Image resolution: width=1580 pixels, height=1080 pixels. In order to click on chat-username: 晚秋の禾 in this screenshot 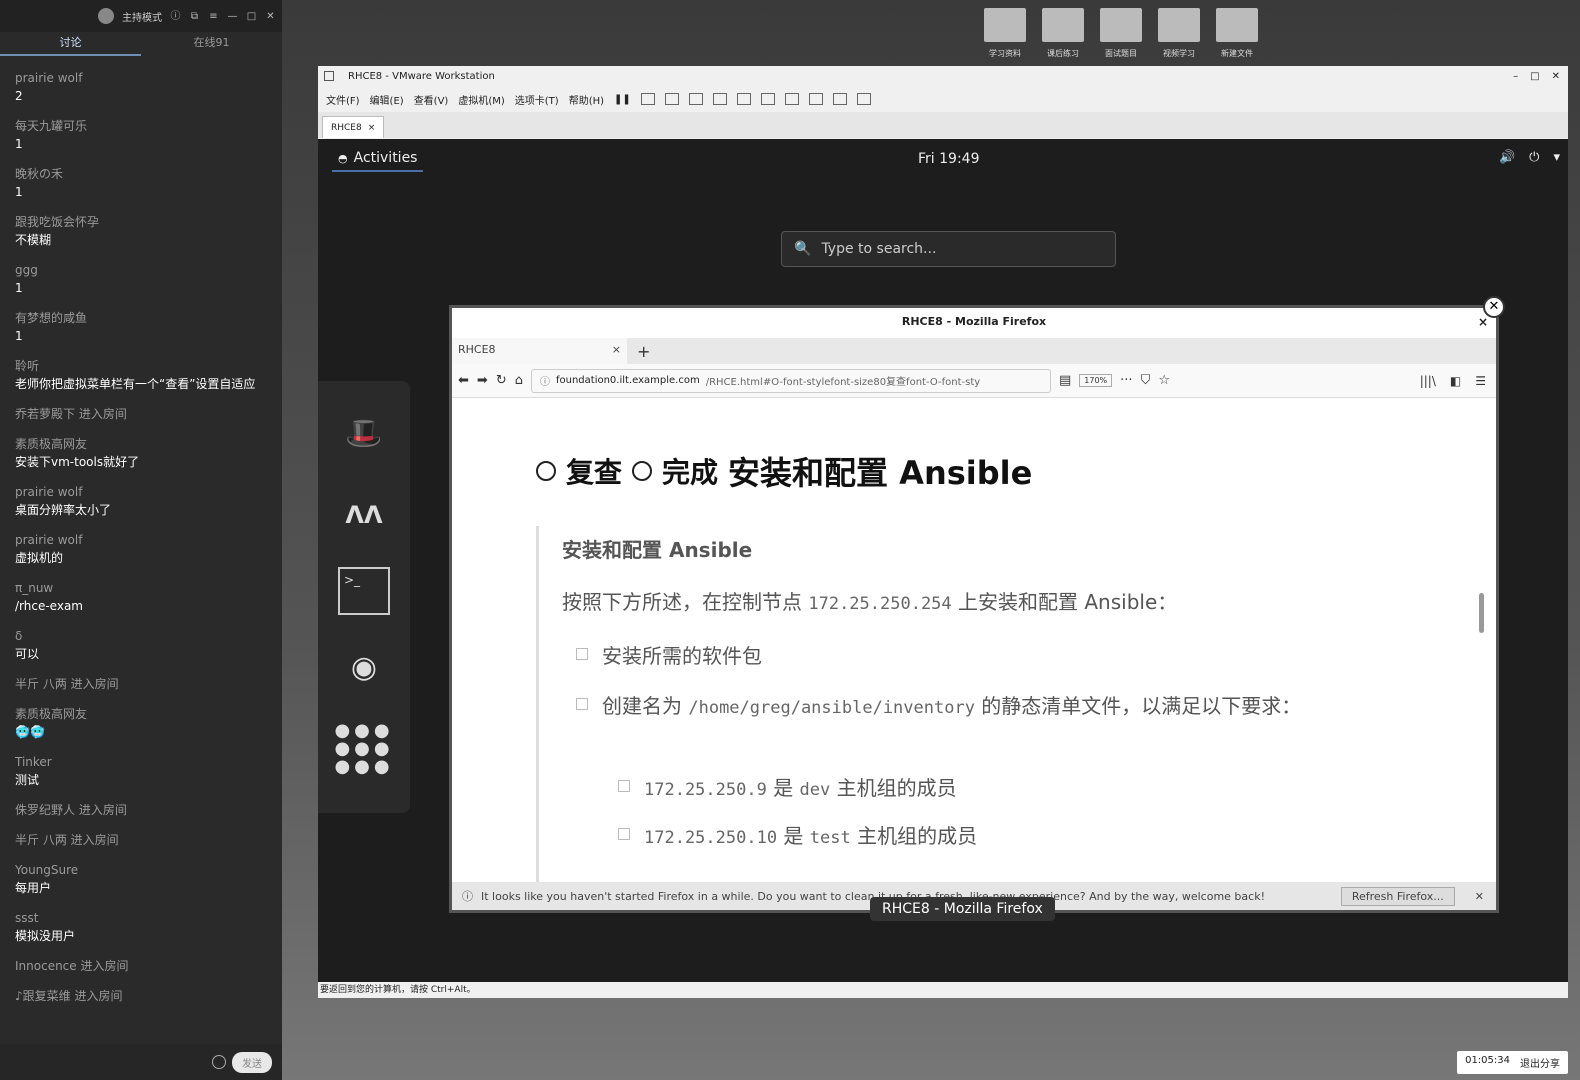, I will do `click(141, 174)`.